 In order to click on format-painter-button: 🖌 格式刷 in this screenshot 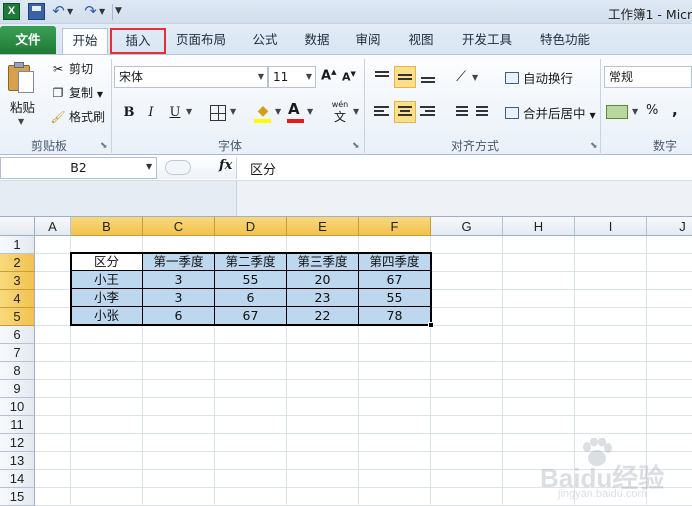, I will do `click(77, 117)`.